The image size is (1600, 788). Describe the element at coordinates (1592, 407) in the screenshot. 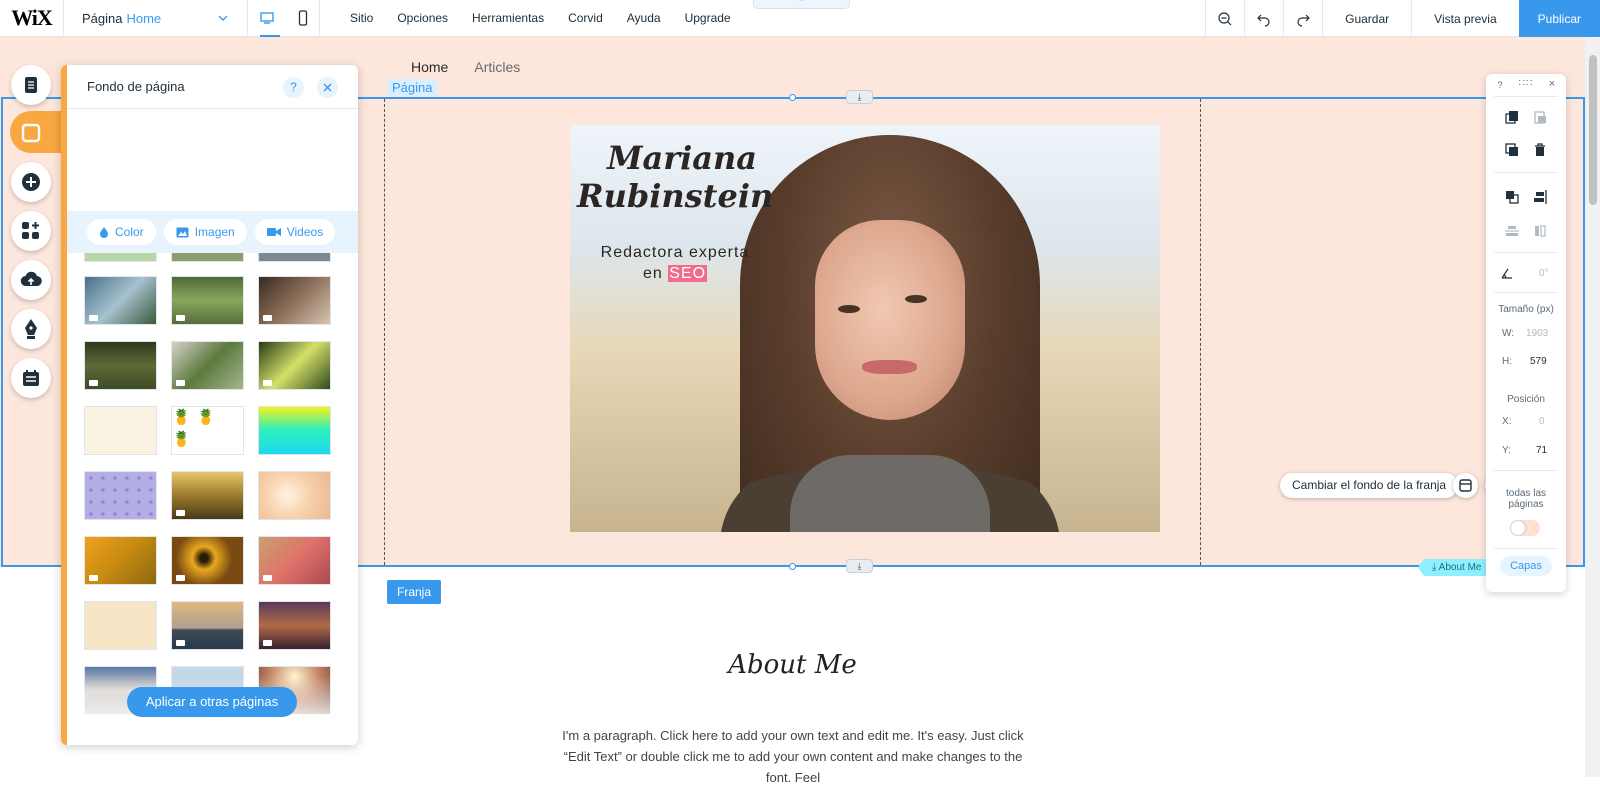

I see `vertical-scrollbar` at that location.